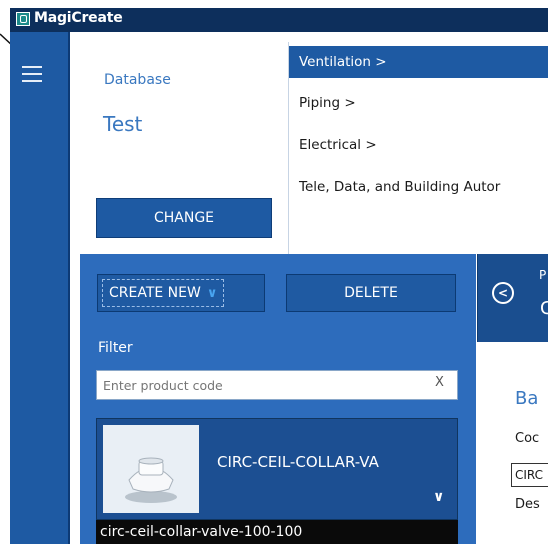 This screenshot has height=544, width=548. Describe the element at coordinates (529, 475) in the screenshot. I see `code-field: CIRC` at that location.